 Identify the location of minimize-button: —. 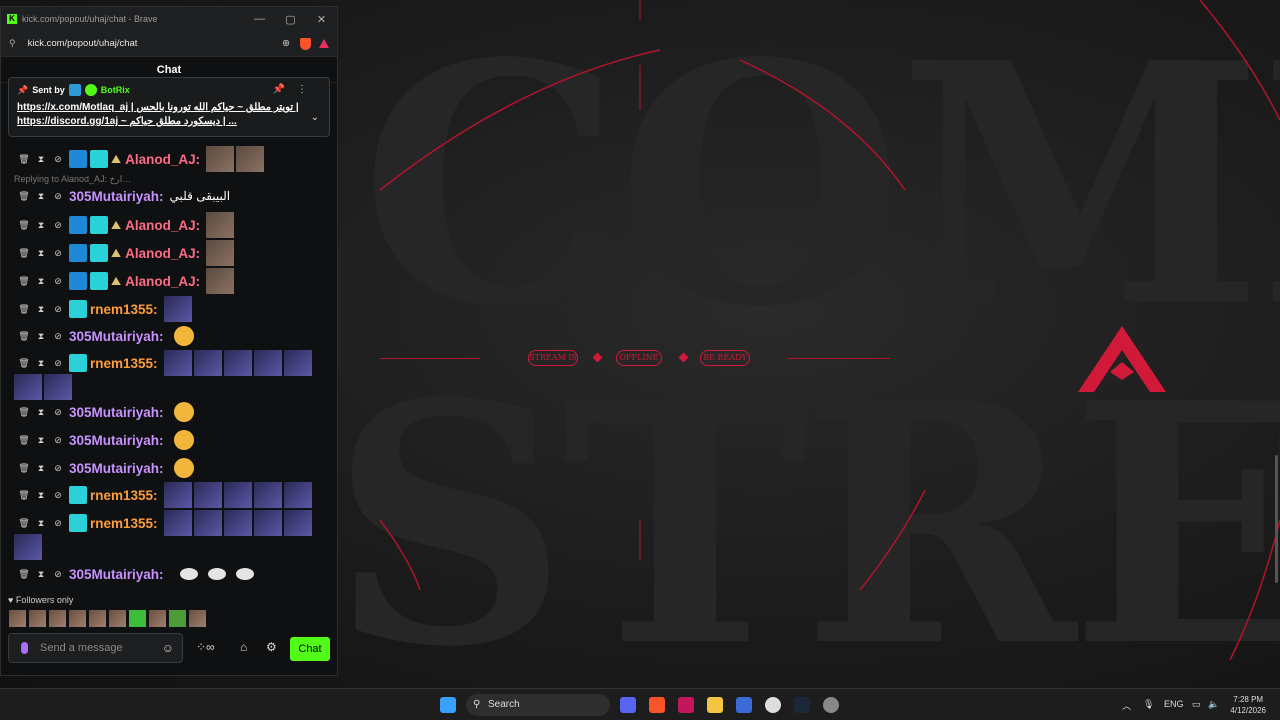
(259, 19).